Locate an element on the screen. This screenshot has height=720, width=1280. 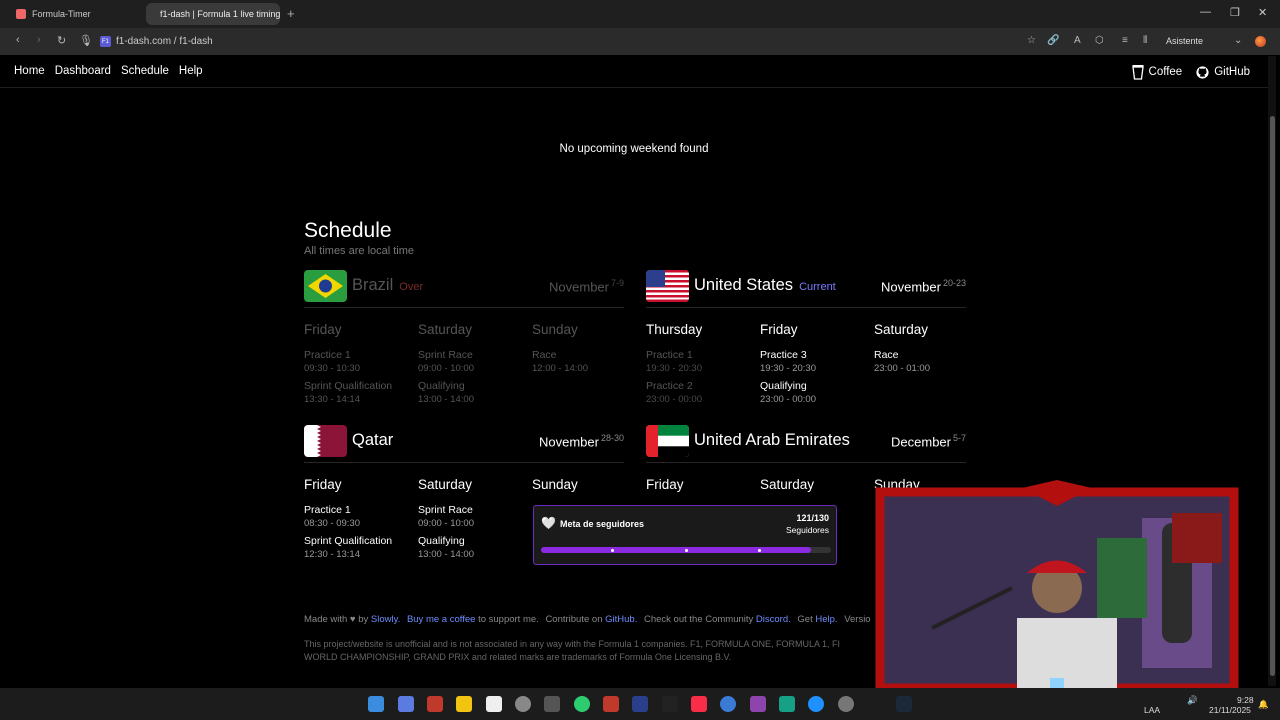
widget-unit: Seguidores is located at coordinates (807, 530).